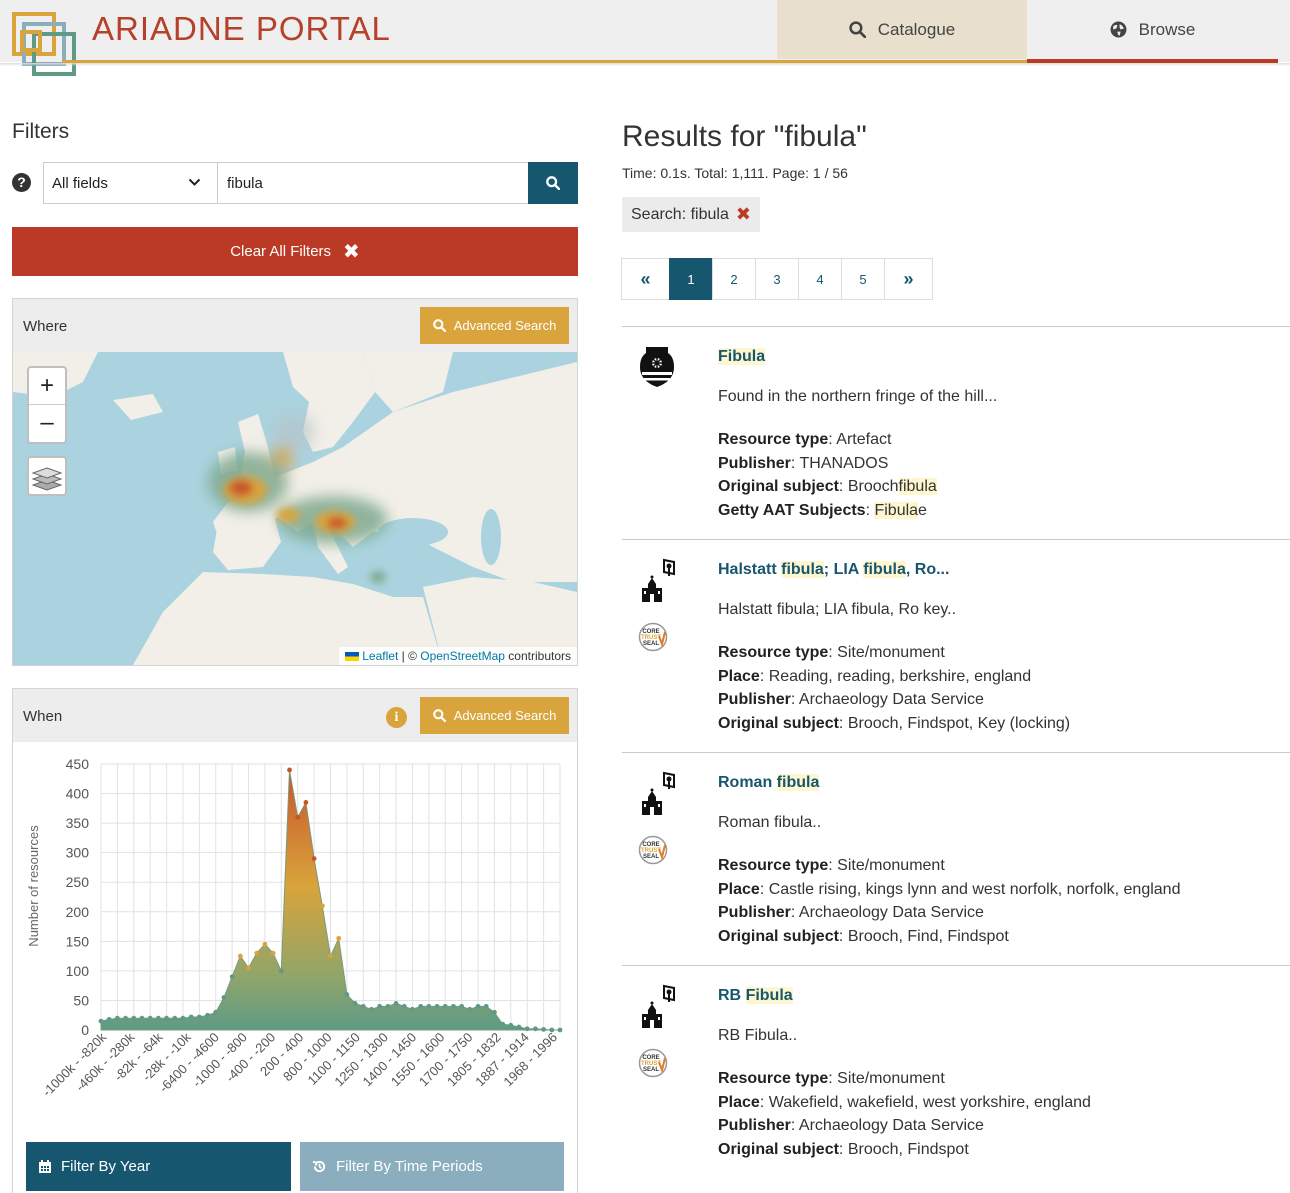 Image resolution: width=1290 pixels, height=1193 pixels. Describe the element at coordinates (863, 279) in the screenshot. I see `page-button-5: 5` at that location.